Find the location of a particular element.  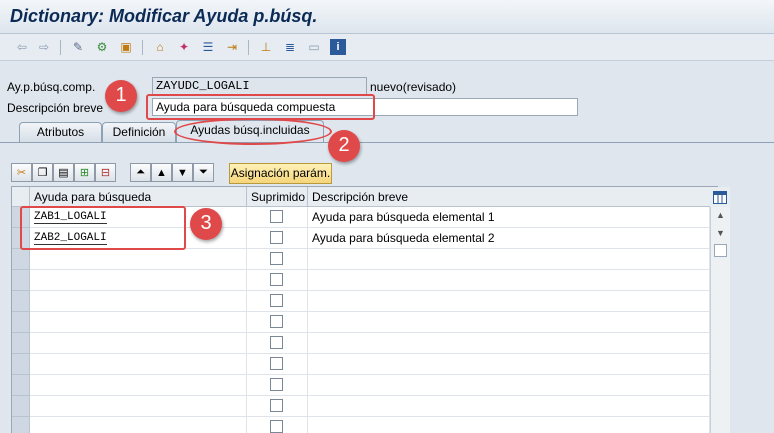

description-cell: Ayuda para búsqueda elemental 2 is located at coordinates (509, 238).